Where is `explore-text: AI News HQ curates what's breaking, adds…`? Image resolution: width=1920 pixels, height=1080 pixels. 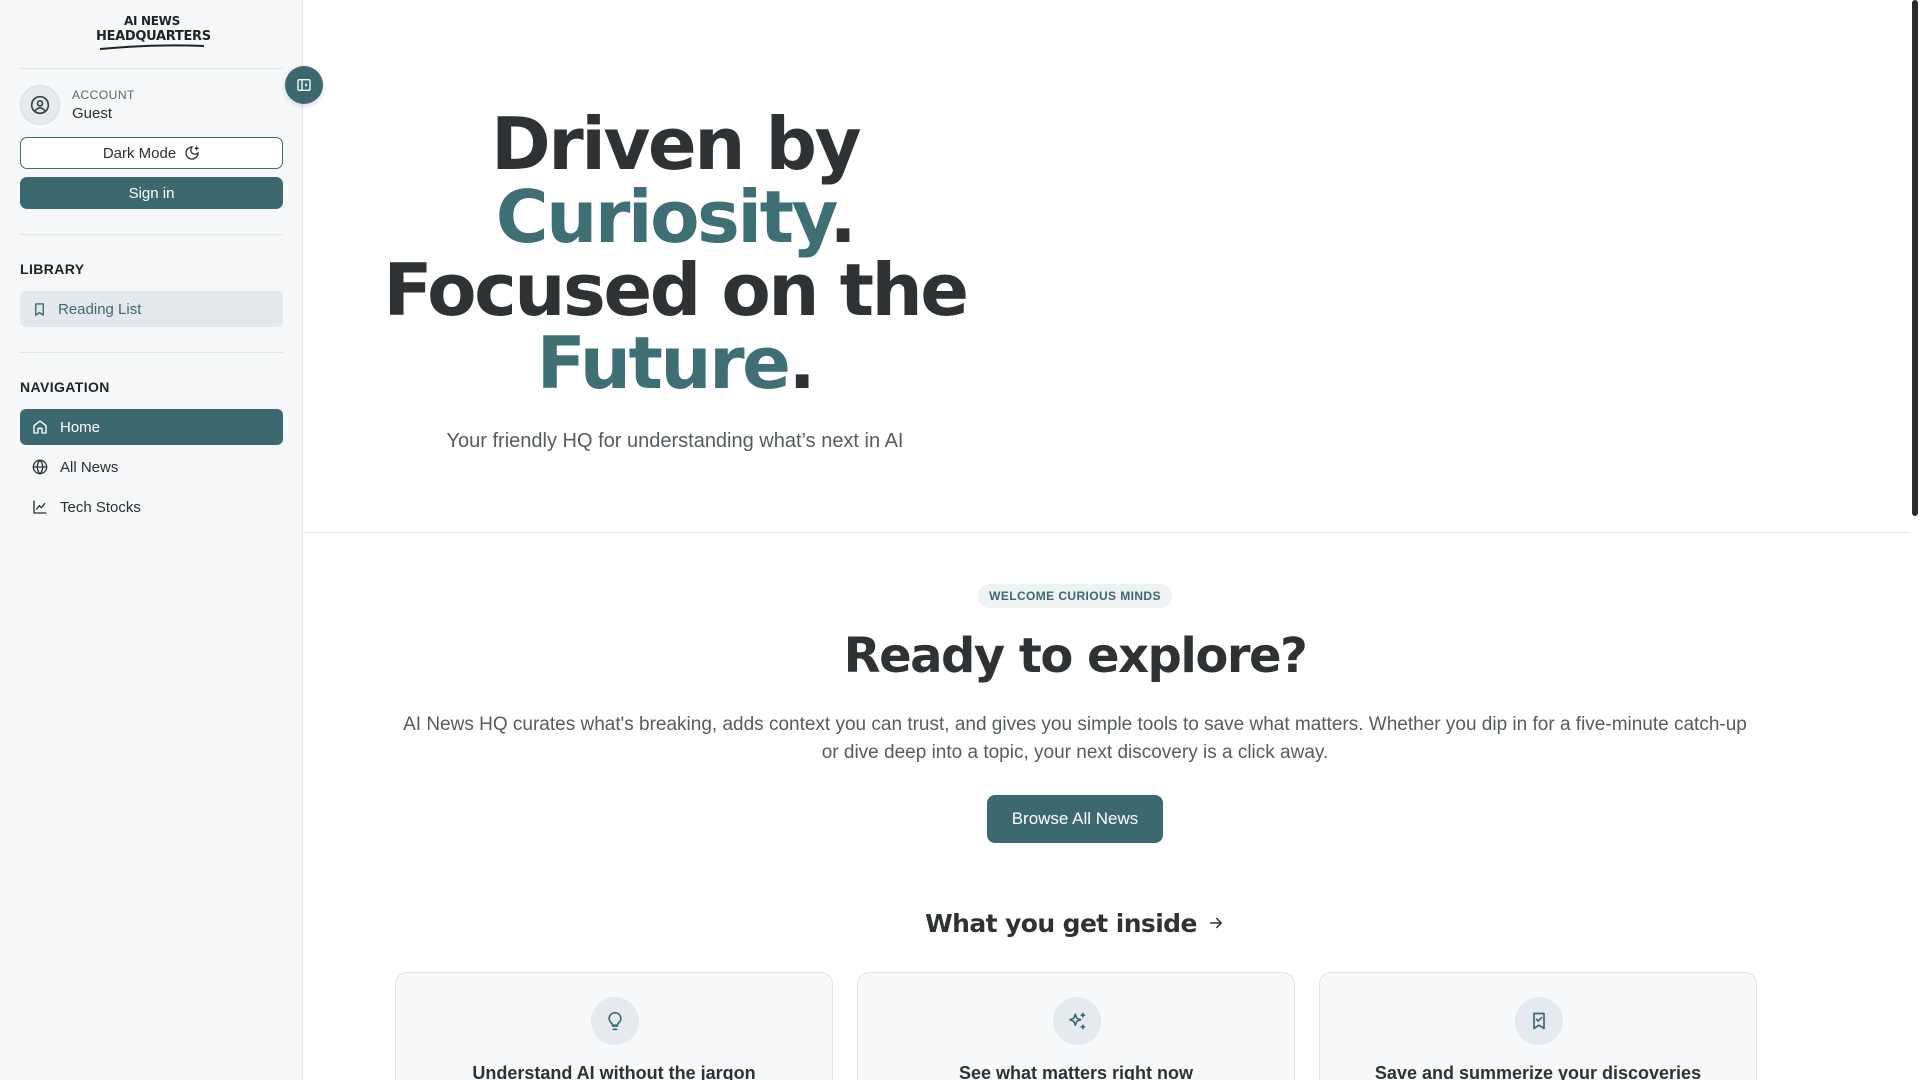
explore-text: AI News HQ curates what's breaking, adds… is located at coordinates (1075, 738).